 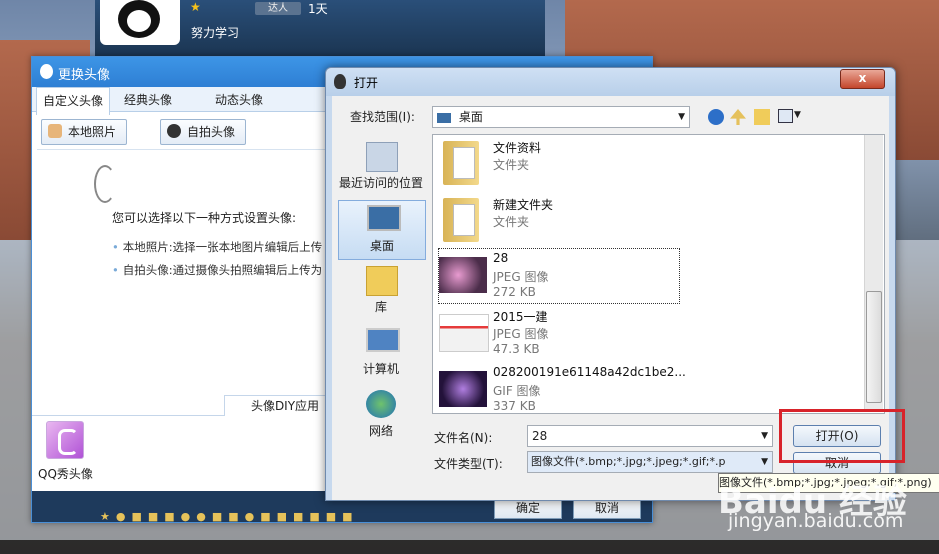 I want to click on place-recent: 最近访问的位置, so click(x=381, y=167).